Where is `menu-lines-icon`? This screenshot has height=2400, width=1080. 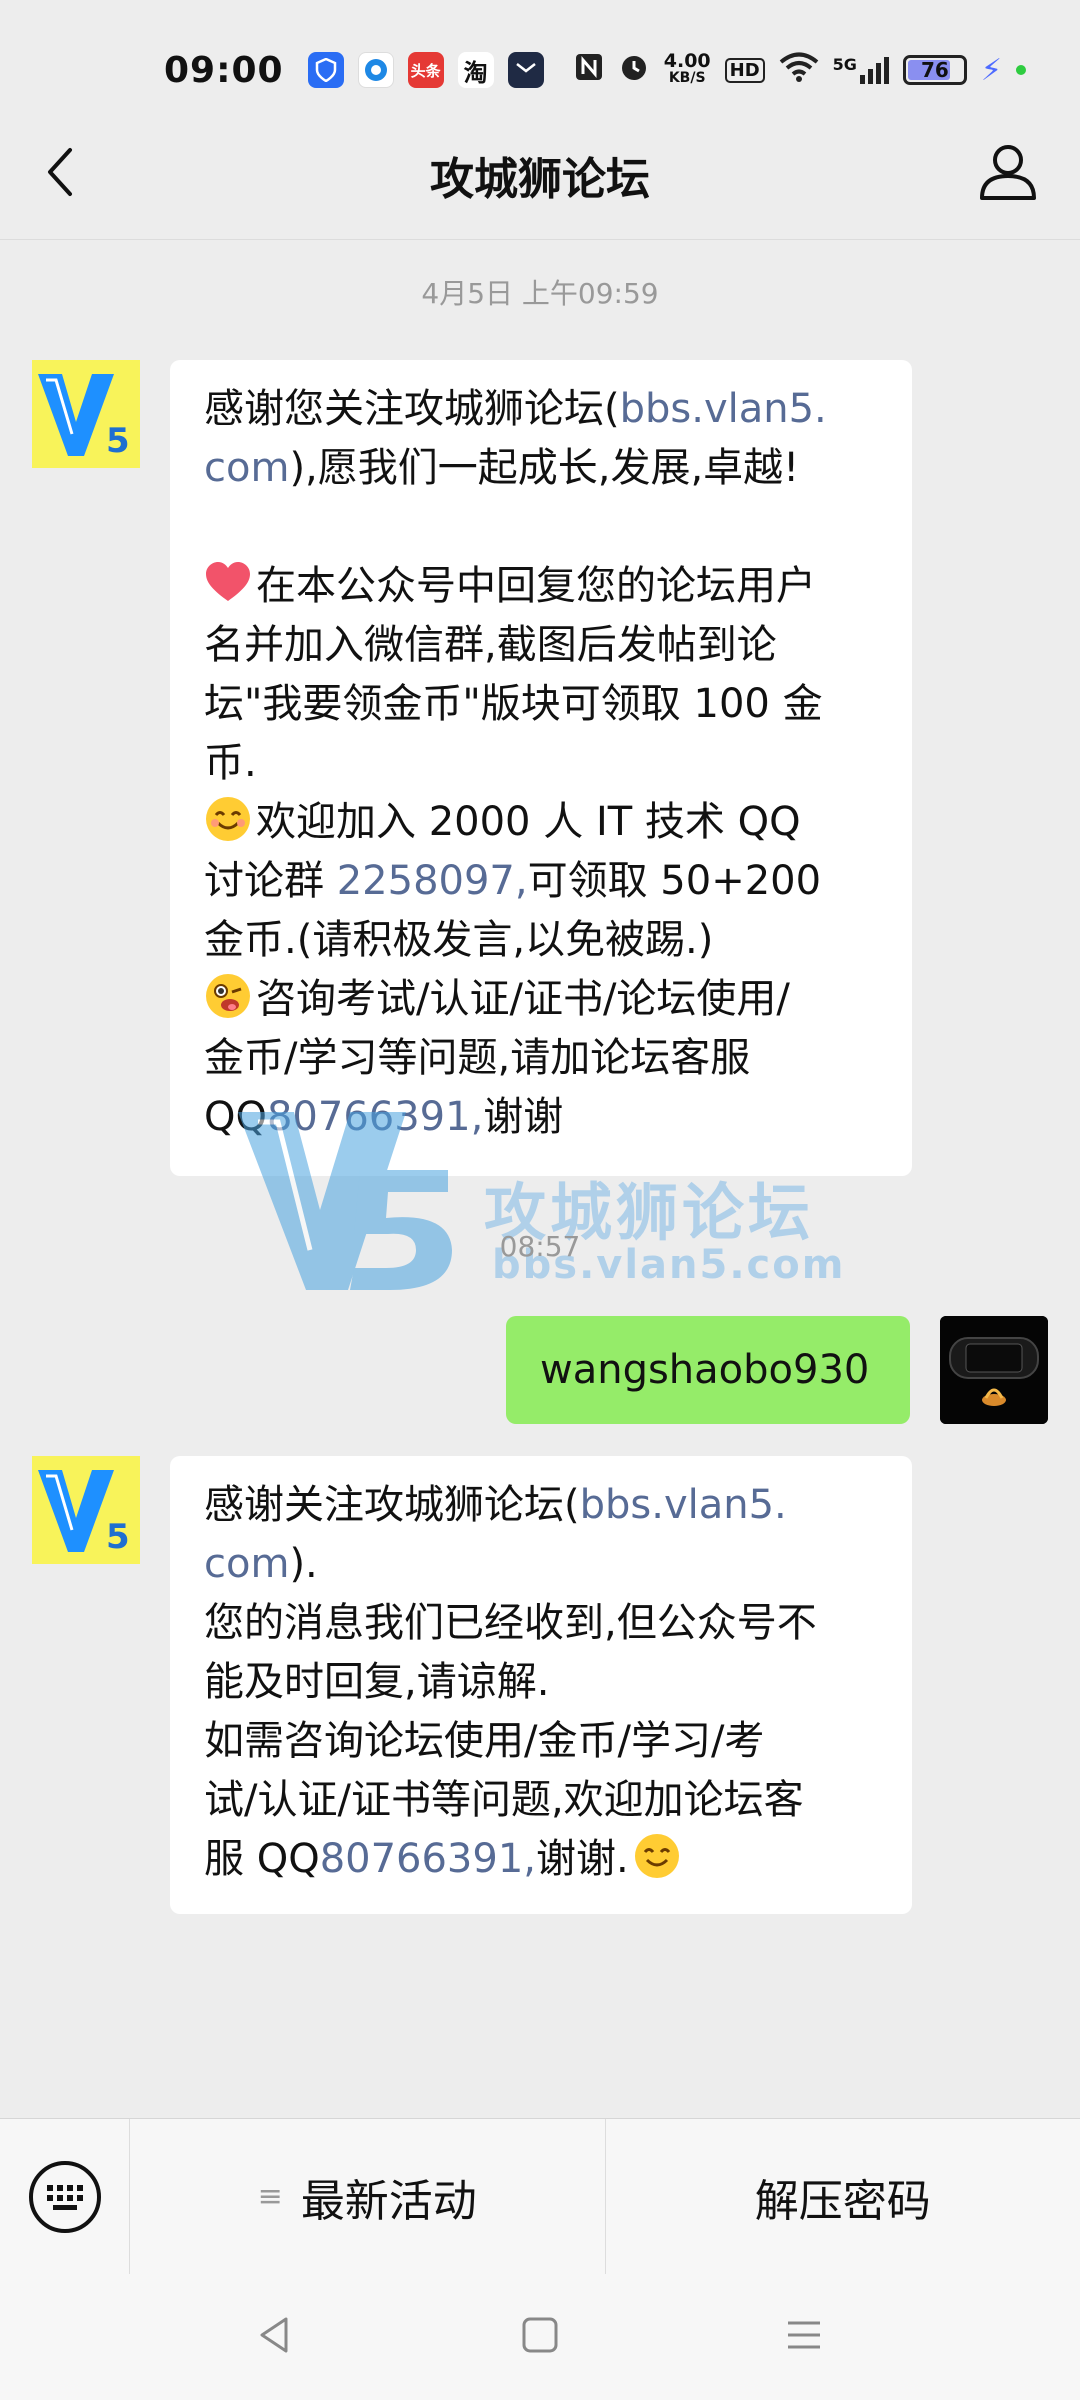 menu-lines-icon is located at coordinates (804, 2335).